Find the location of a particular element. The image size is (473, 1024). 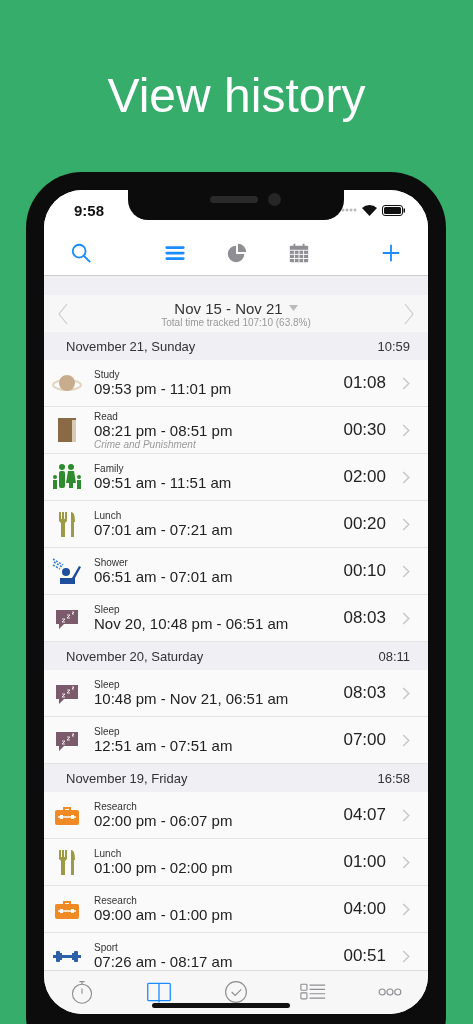

wifi-icon is located at coordinates (369, 210).